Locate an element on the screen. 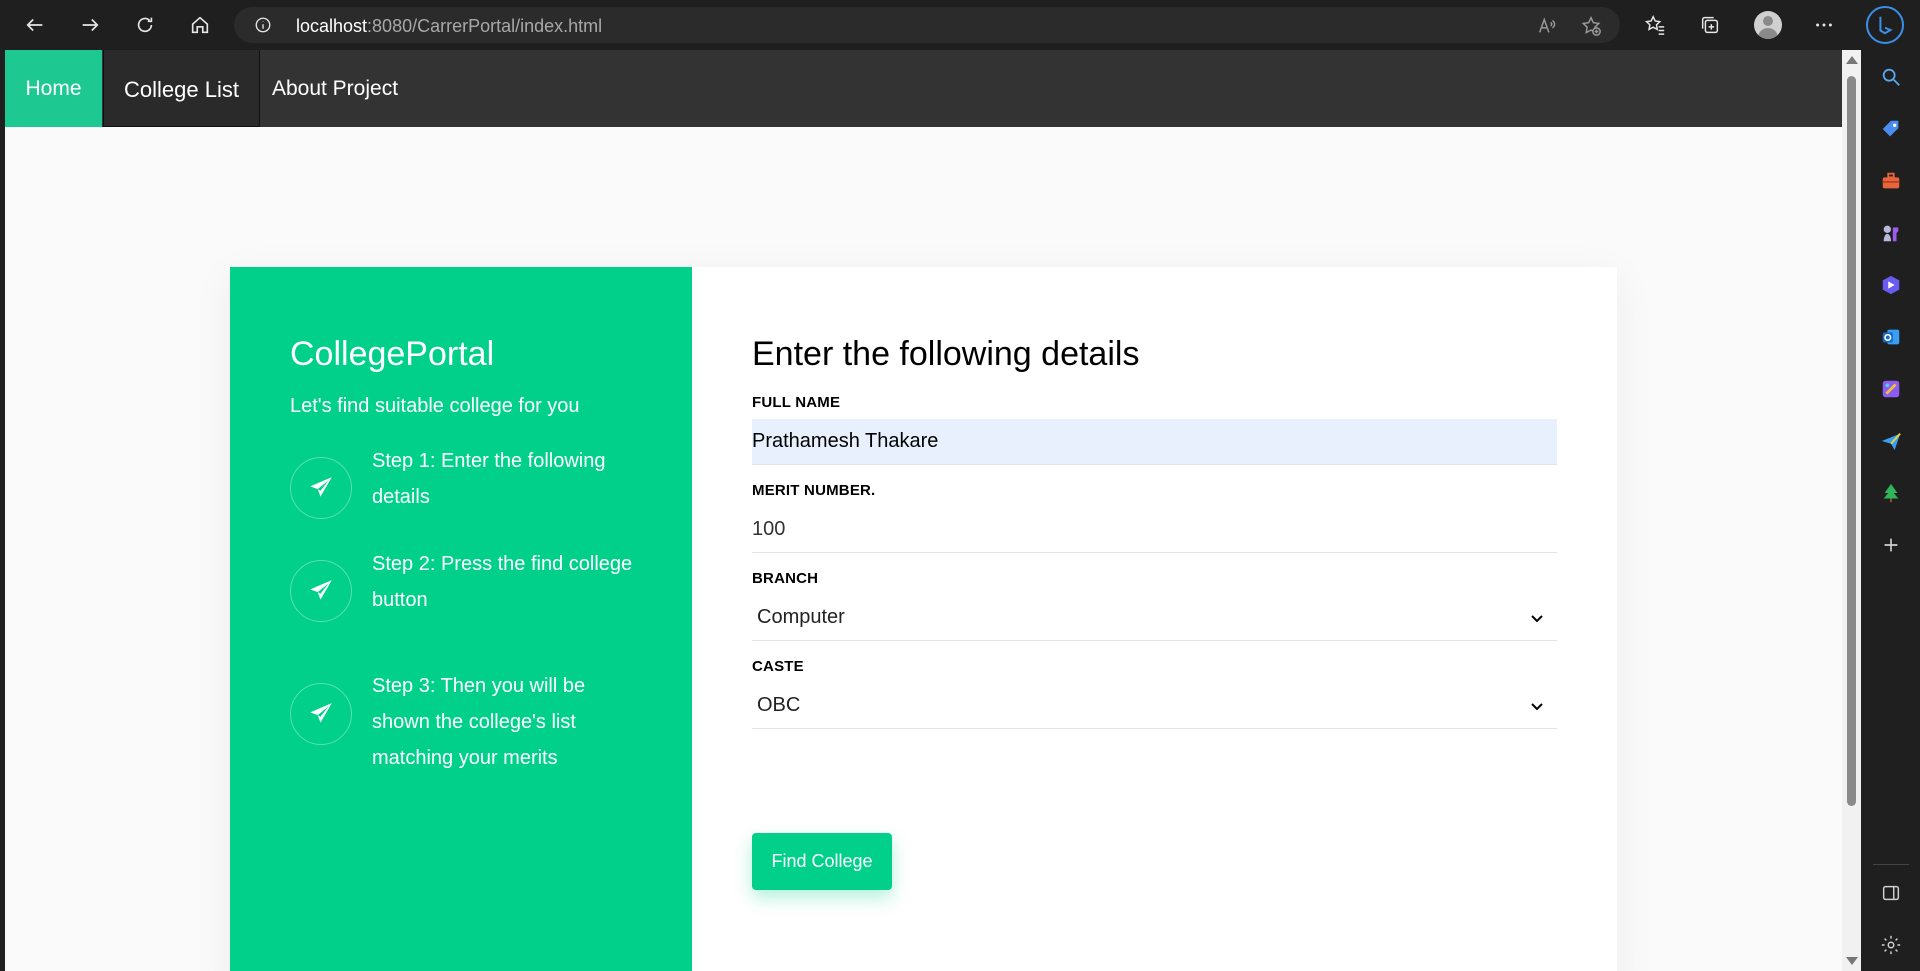  tree-icon is located at coordinates (1891, 493).